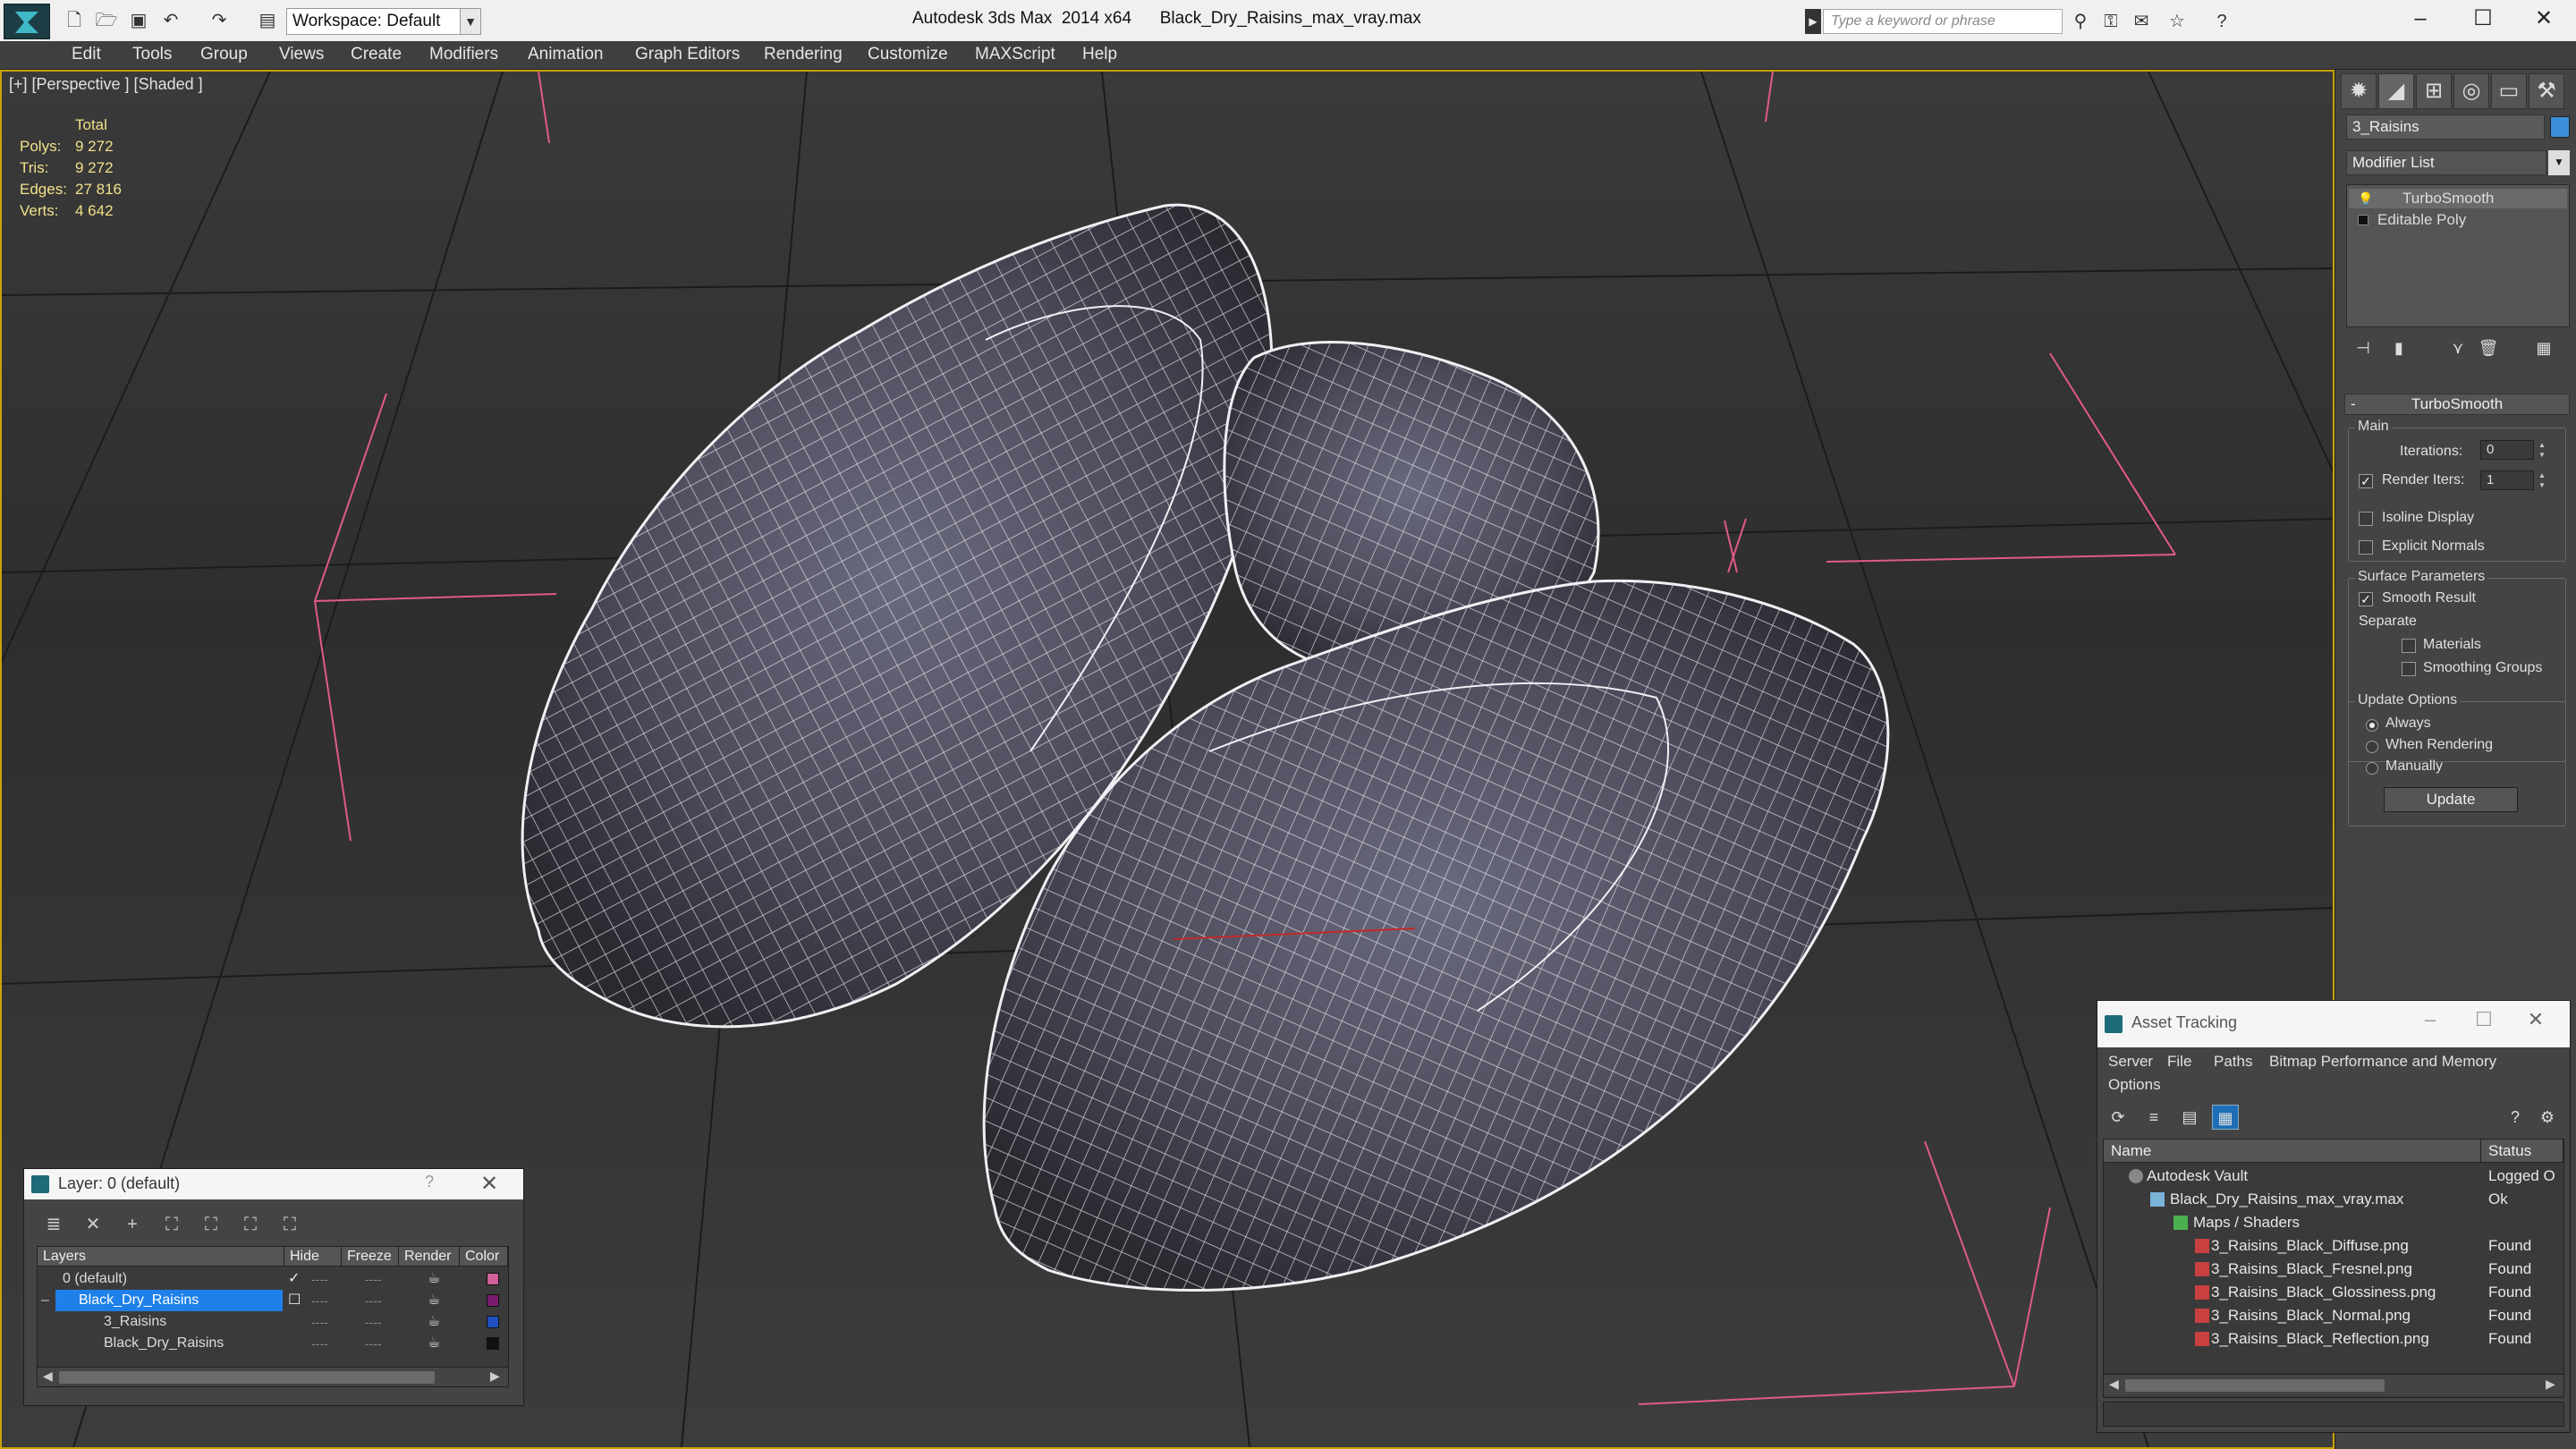 This screenshot has height=1449, width=2576. Describe the element at coordinates (273, 1343) in the screenshot. I see `layer-row: Black_Dry_Raisins ---- ---- ☕` at that location.